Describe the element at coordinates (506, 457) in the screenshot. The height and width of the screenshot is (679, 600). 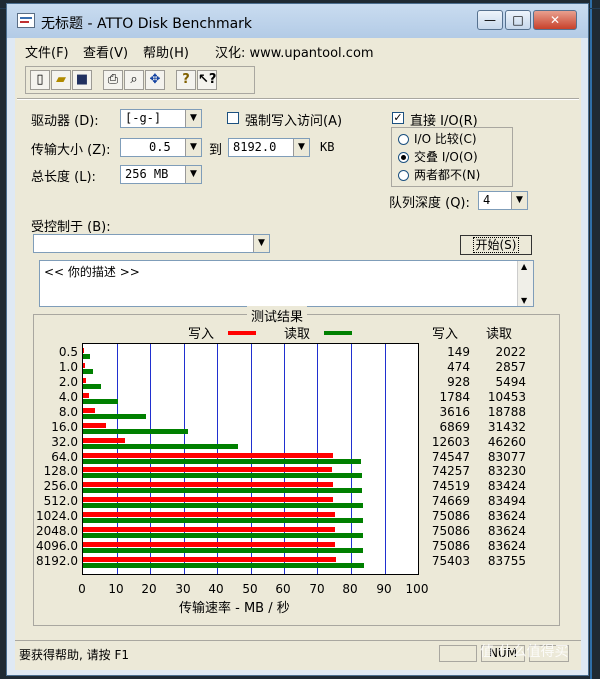
I see `read-value-64.0: 83077` at that location.